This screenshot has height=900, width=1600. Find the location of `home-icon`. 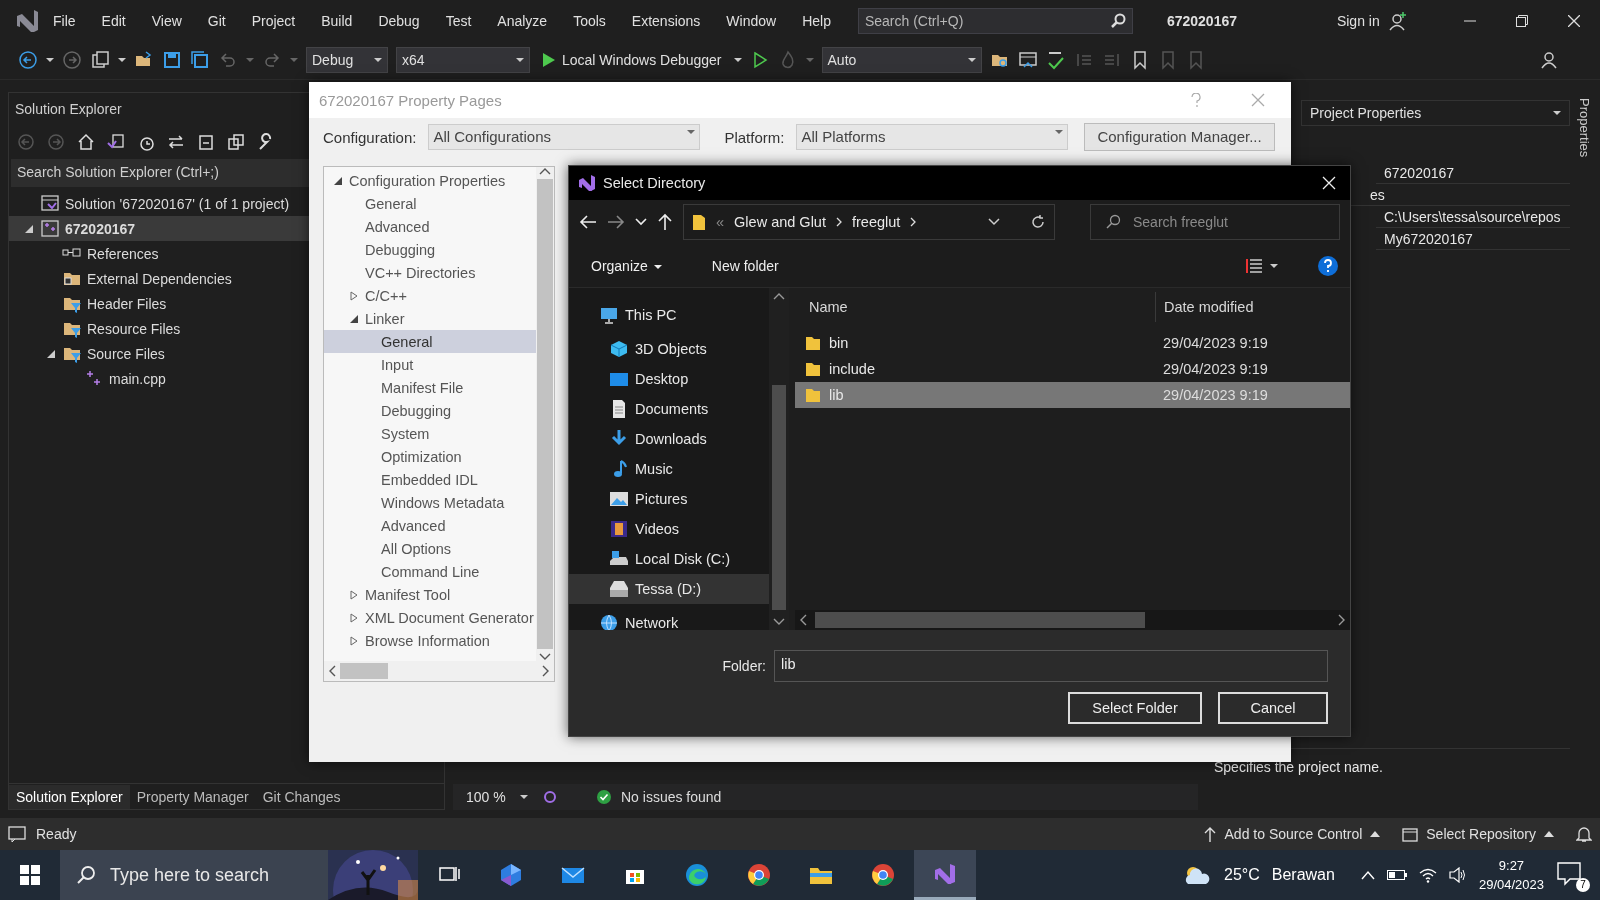

home-icon is located at coordinates (86, 142).